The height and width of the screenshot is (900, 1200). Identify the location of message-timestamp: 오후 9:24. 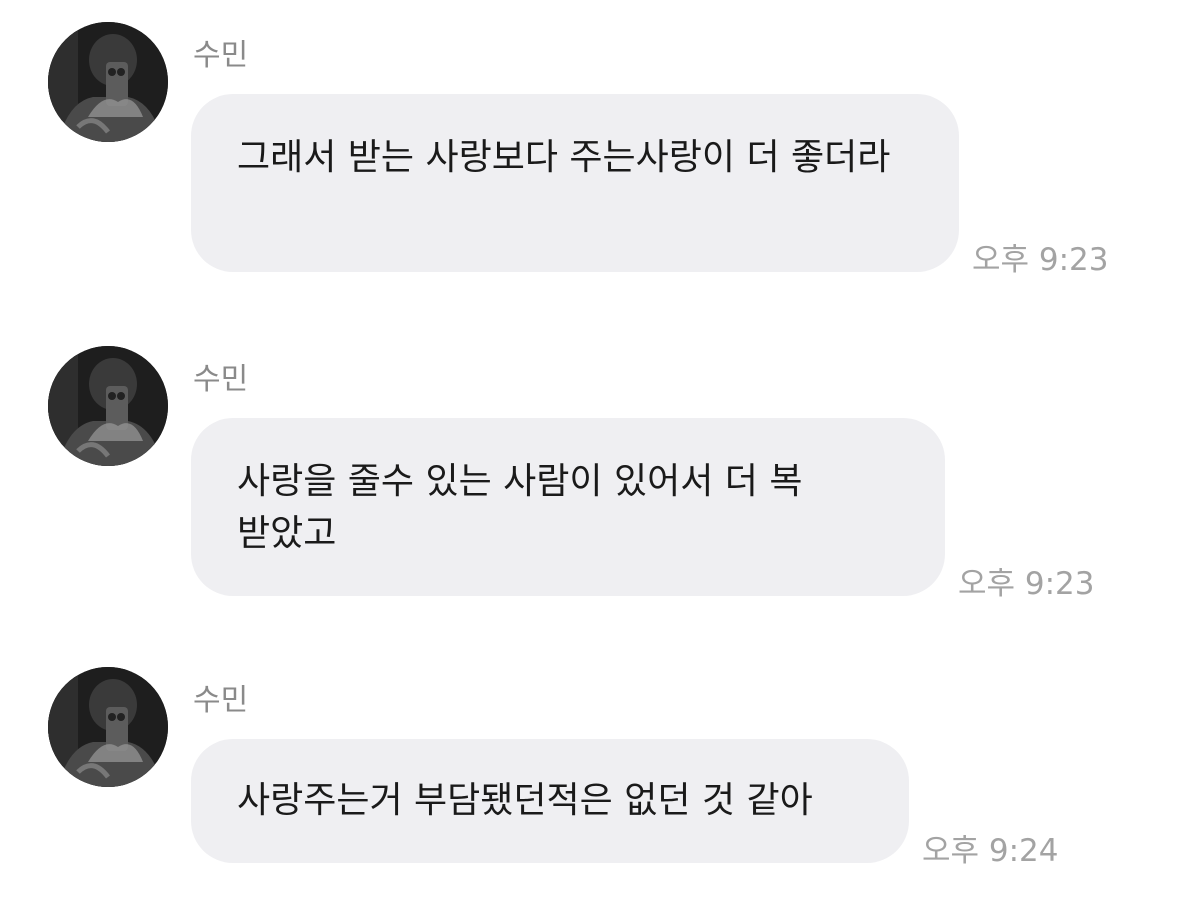
(990, 851).